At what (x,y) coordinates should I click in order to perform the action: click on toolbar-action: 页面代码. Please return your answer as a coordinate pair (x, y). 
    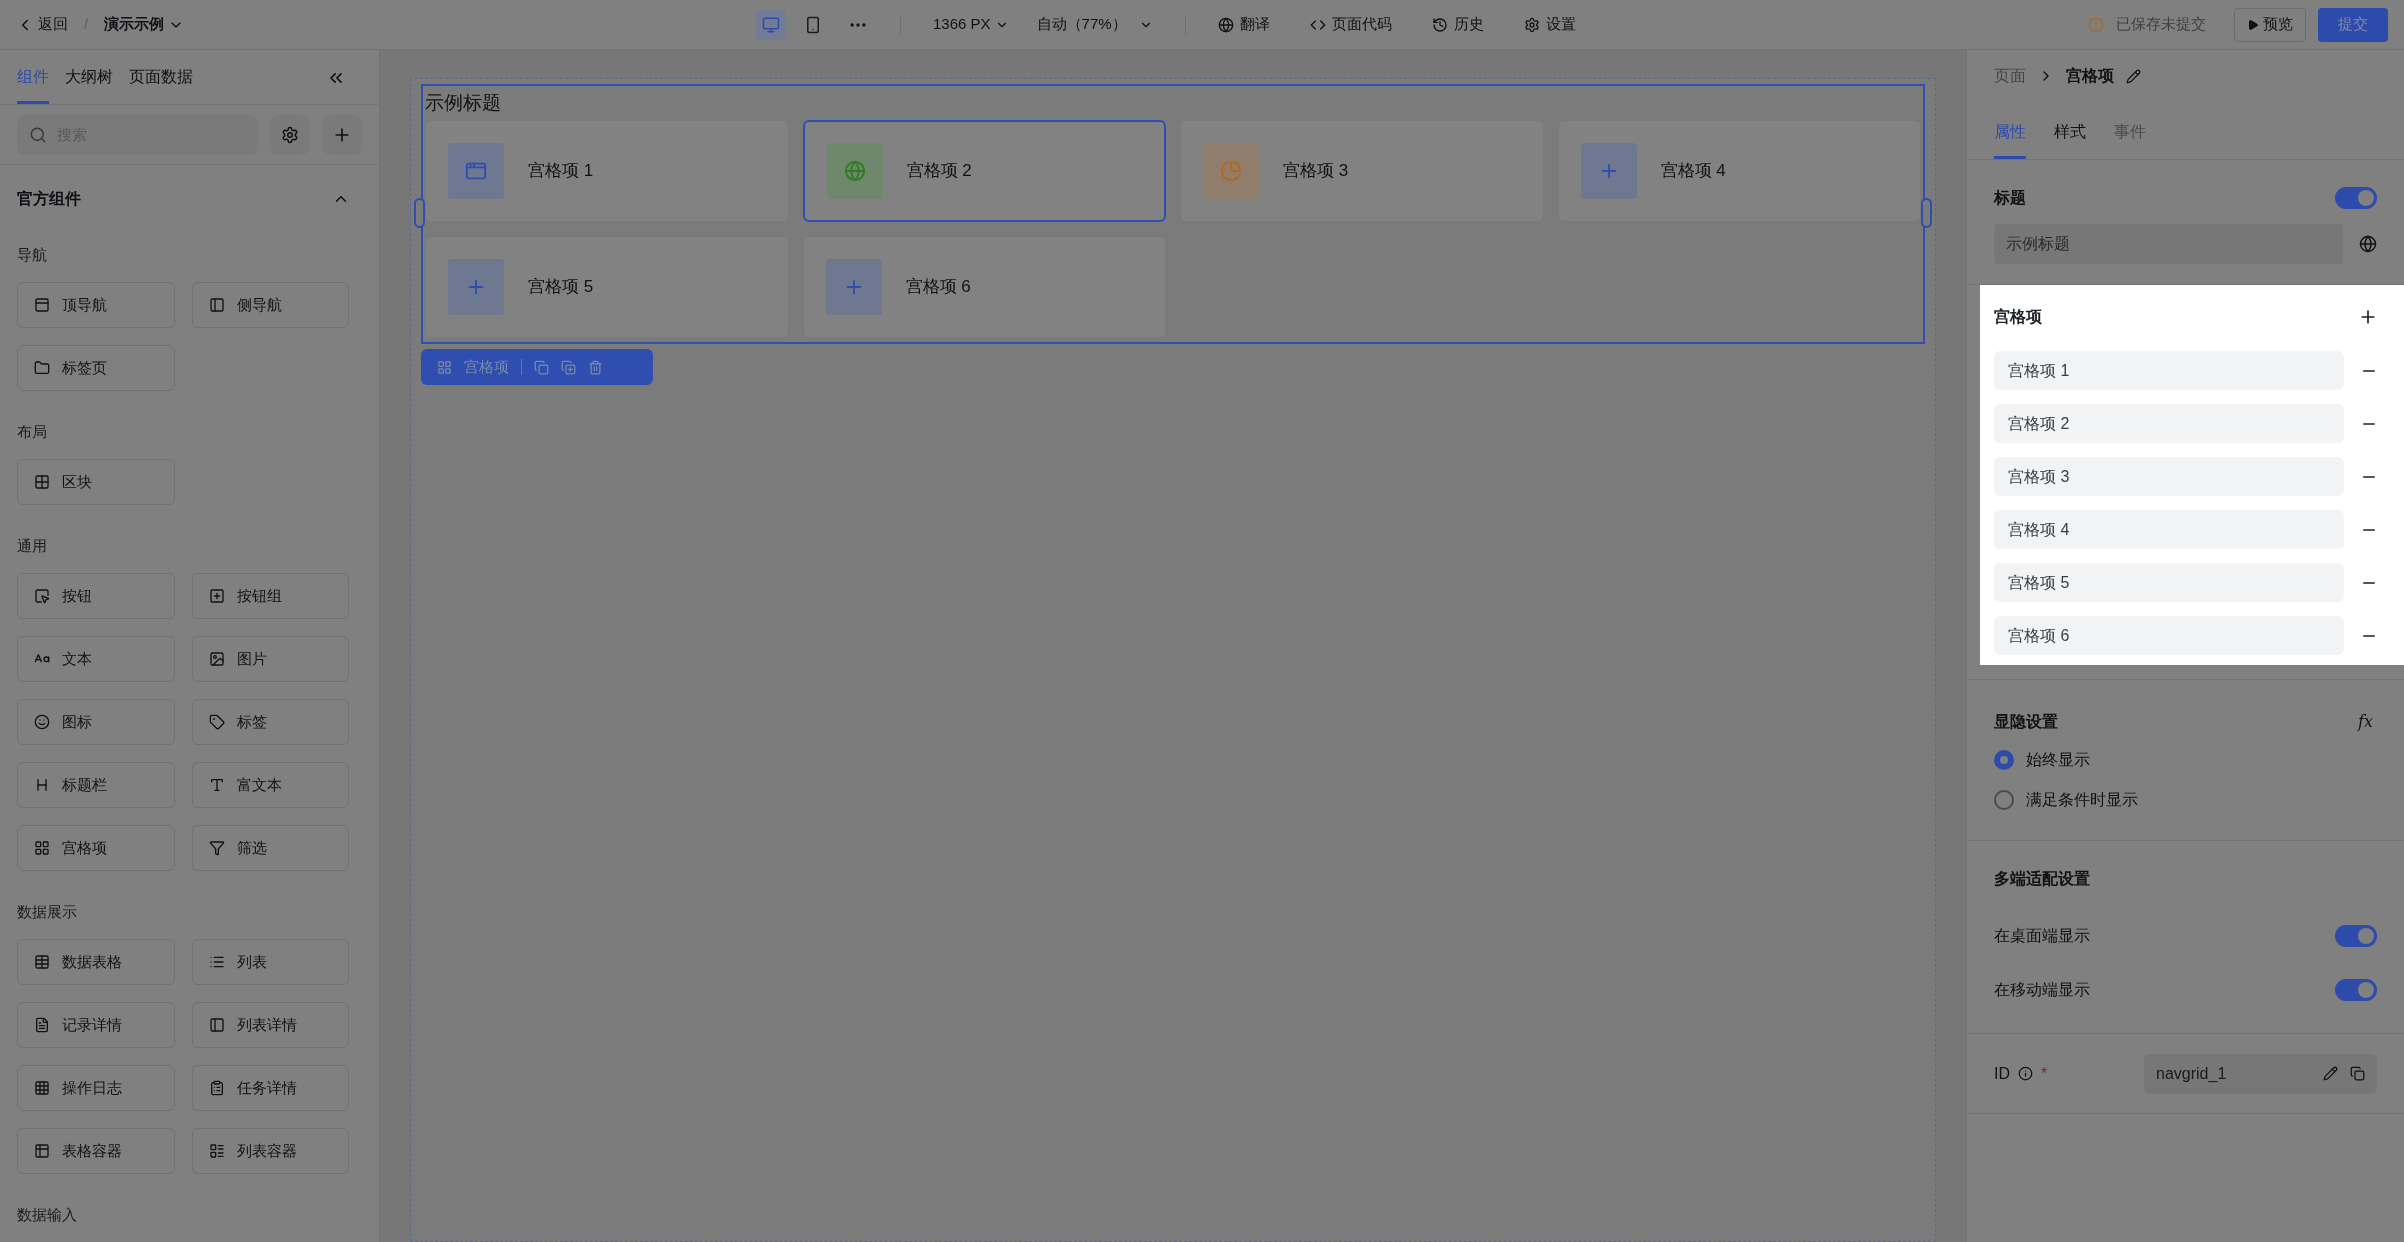
    Looking at the image, I should click on (1350, 24).